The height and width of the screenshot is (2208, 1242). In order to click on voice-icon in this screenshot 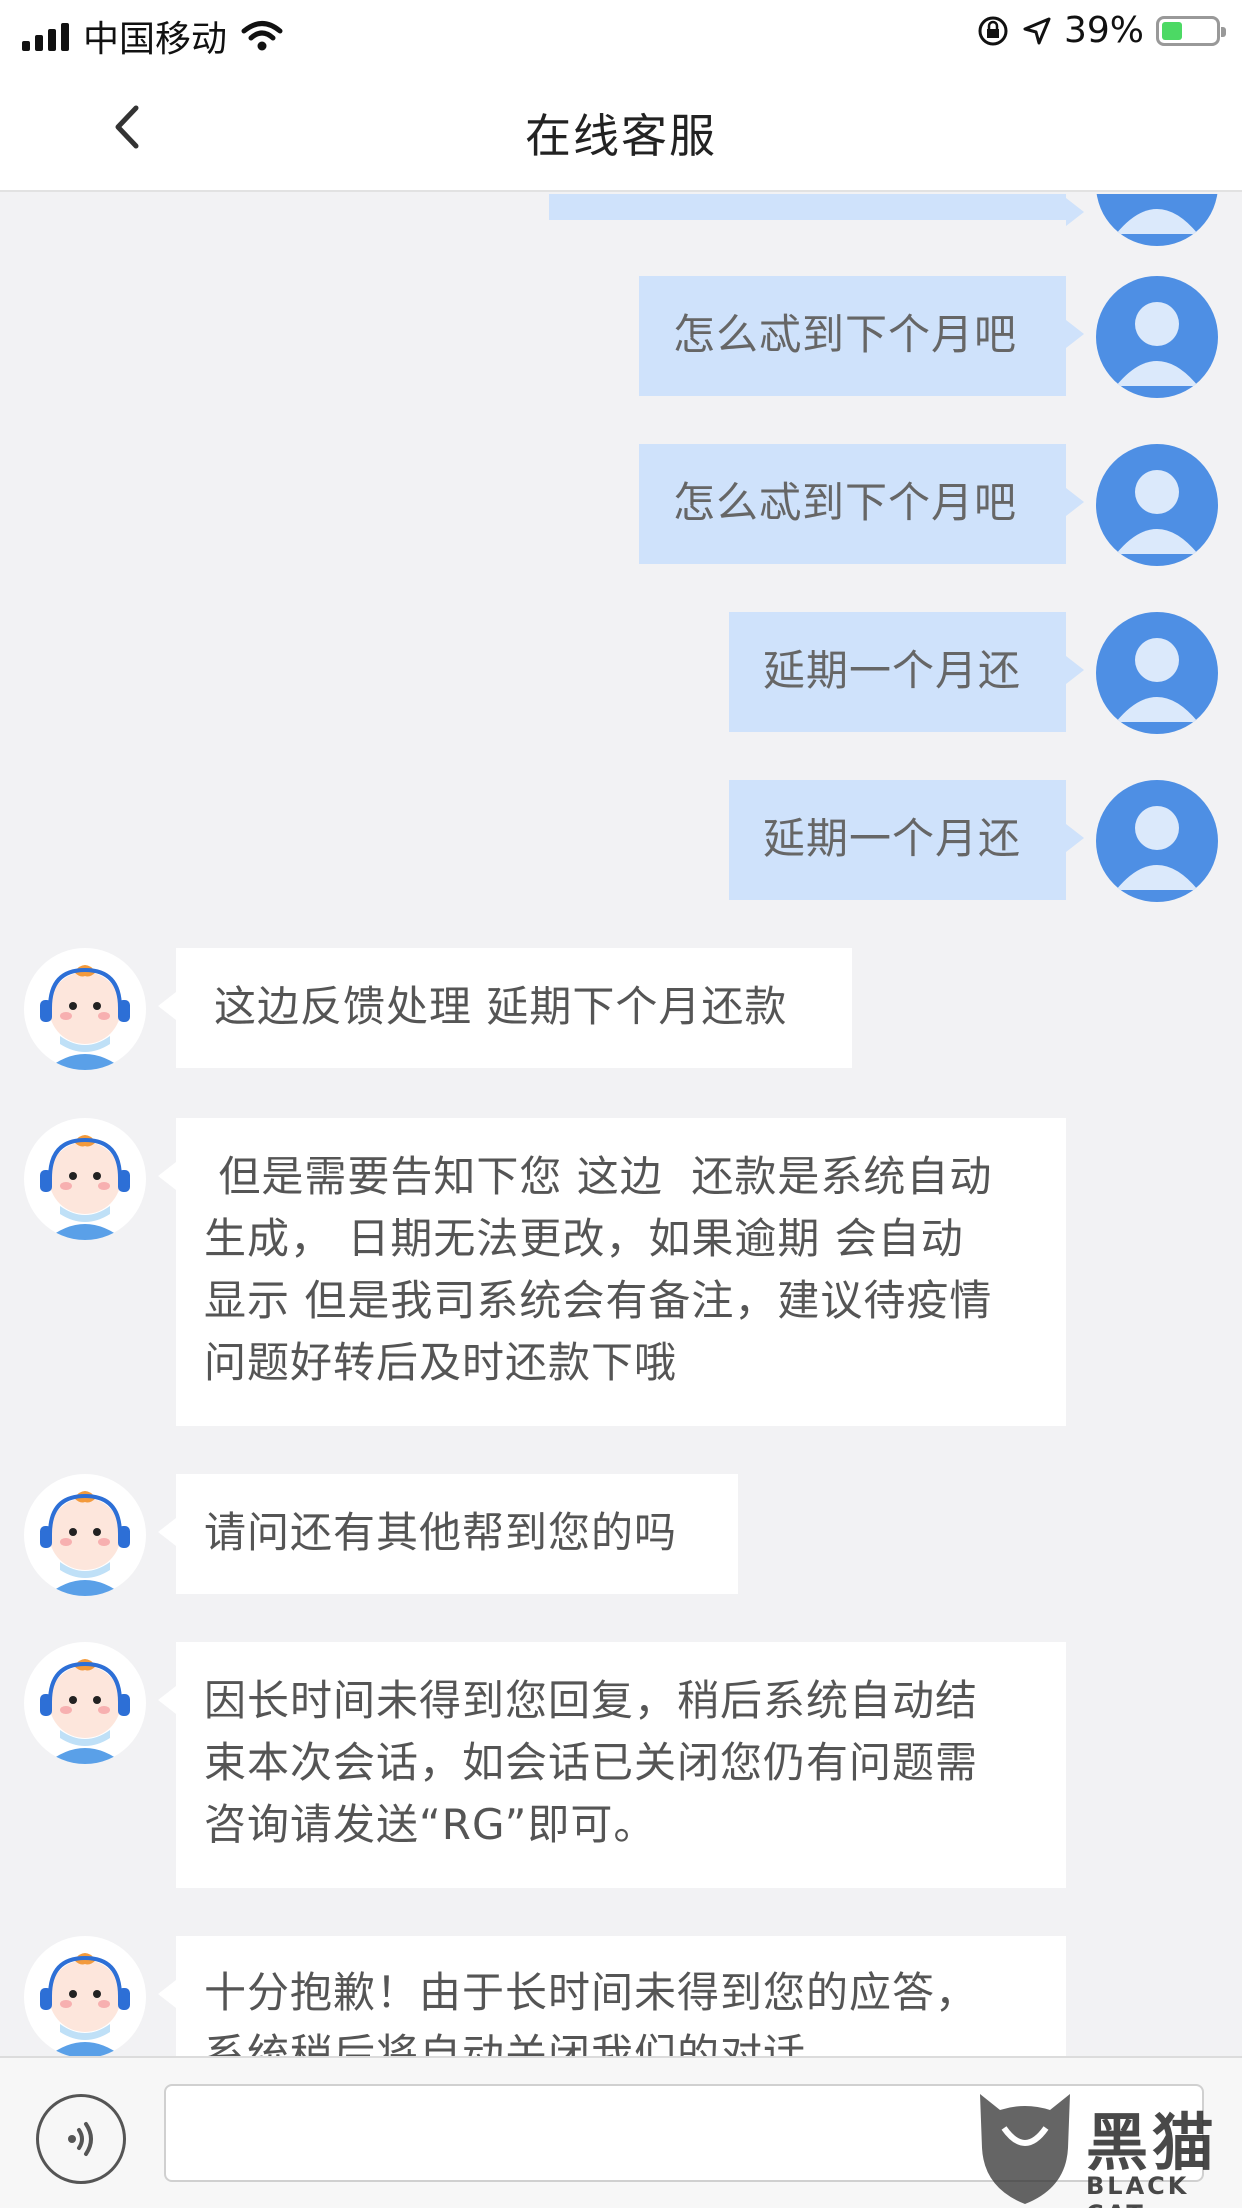, I will do `click(81, 2139)`.